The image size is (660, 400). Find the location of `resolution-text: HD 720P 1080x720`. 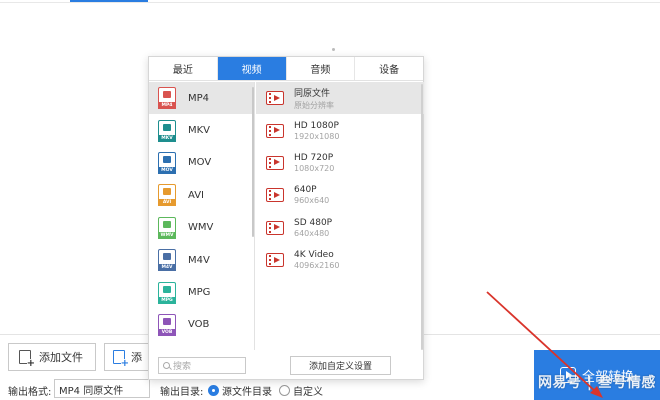

resolution-text: HD 720P 1080x720 is located at coordinates (314, 163).